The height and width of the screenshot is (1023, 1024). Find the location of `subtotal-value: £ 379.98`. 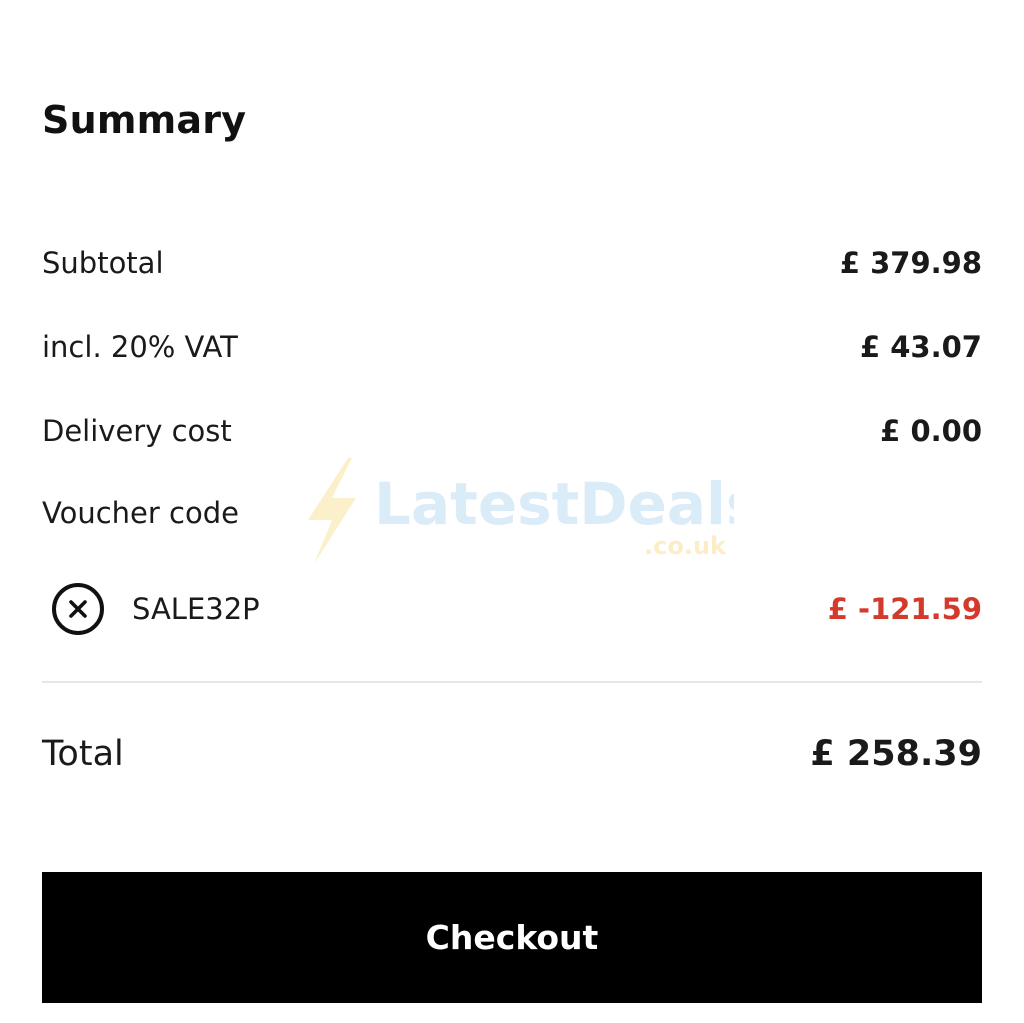

subtotal-value: £ 379.98 is located at coordinates (910, 263).